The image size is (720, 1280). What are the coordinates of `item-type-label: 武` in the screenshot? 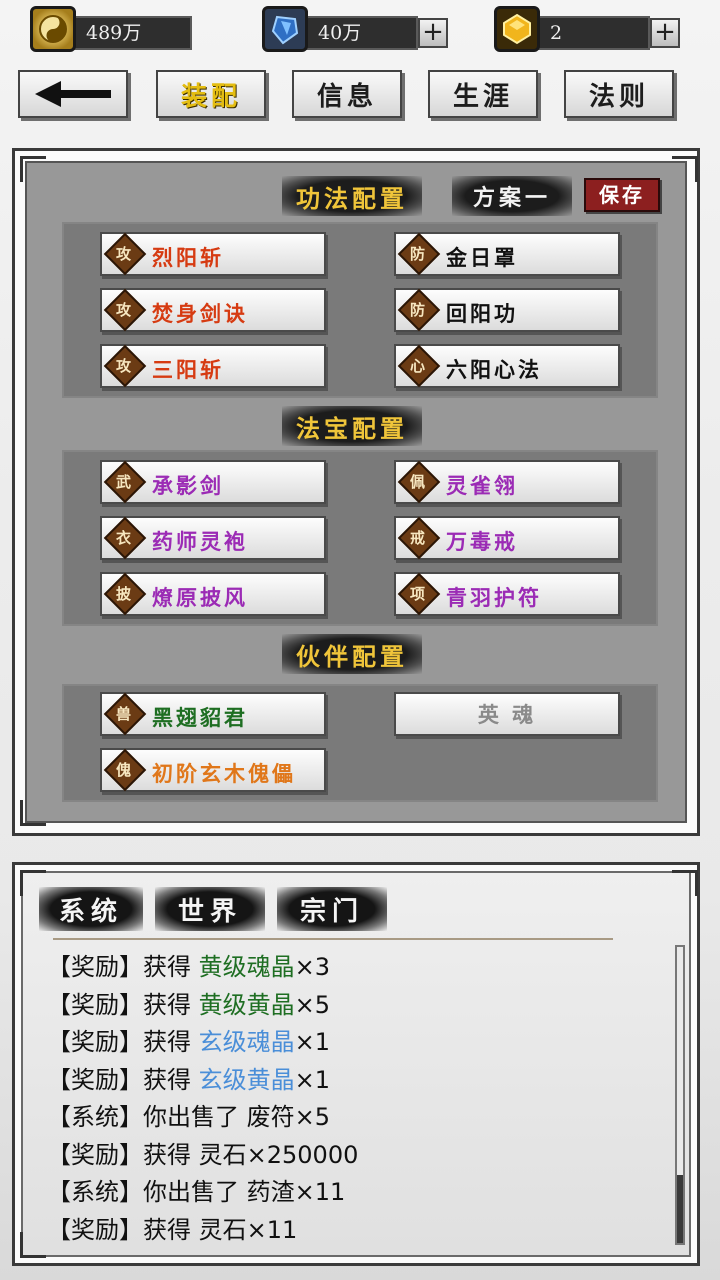 It's located at (124, 482).